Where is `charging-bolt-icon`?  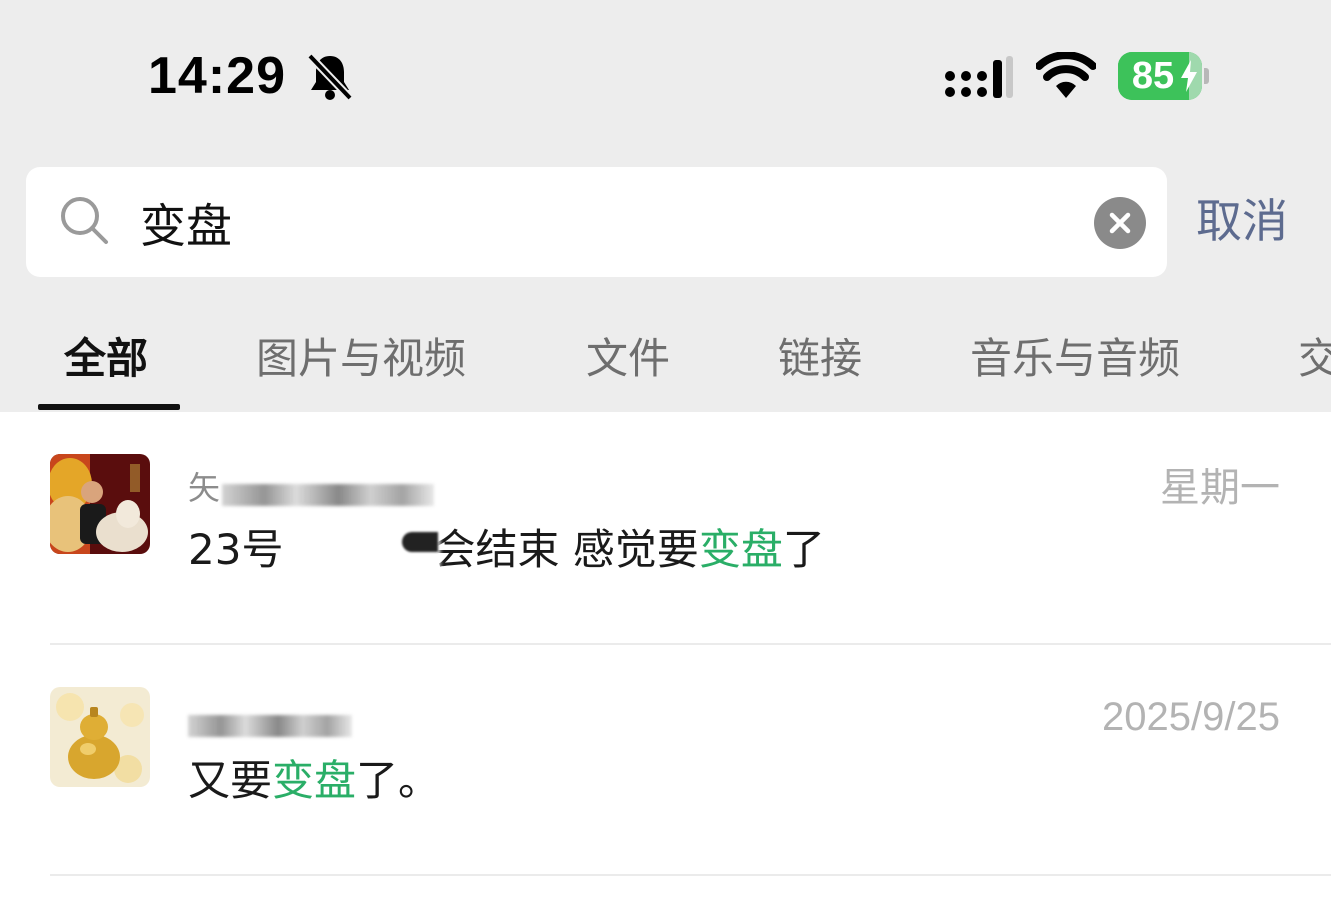
charging-bolt-icon is located at coordinates (1189, 76).